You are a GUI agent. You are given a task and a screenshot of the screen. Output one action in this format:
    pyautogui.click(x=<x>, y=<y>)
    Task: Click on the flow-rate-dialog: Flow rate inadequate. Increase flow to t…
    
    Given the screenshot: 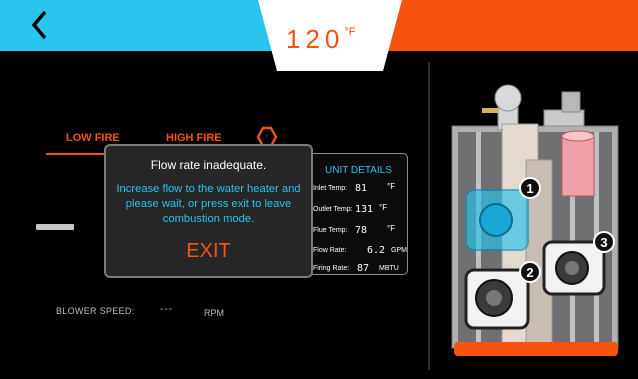 What is the action you would take?
    pyautogui.click(x=208, y=211)
    